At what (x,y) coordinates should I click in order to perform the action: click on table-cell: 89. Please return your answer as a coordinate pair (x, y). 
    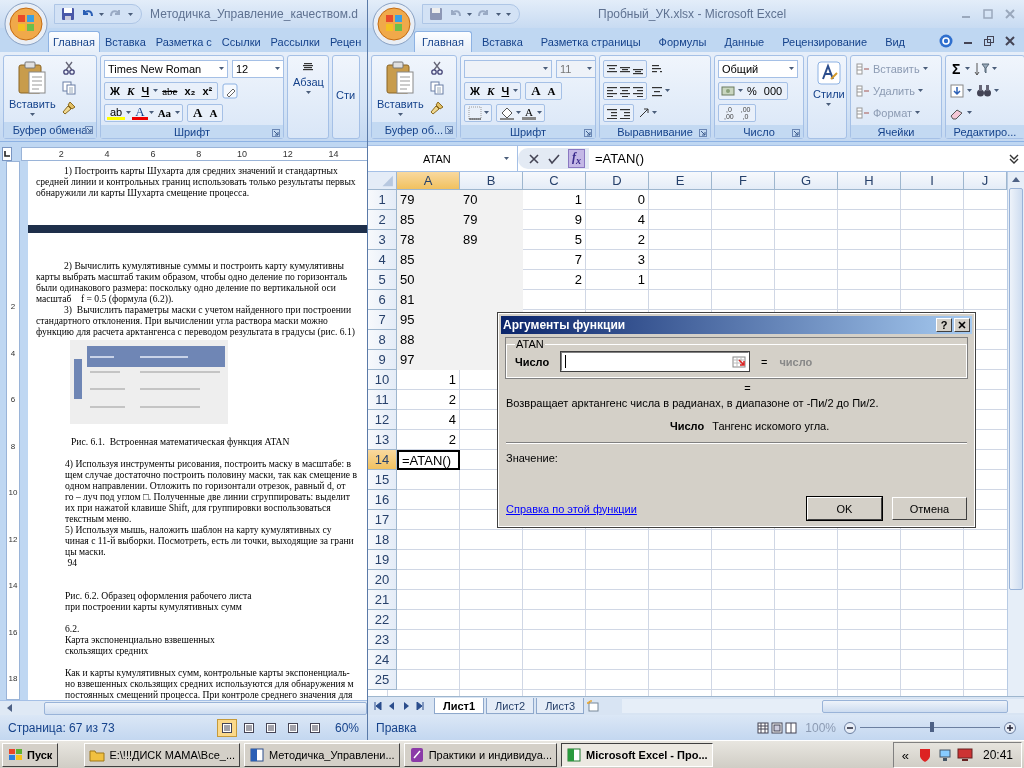
    Looking at the image, I should click on (491, 240).